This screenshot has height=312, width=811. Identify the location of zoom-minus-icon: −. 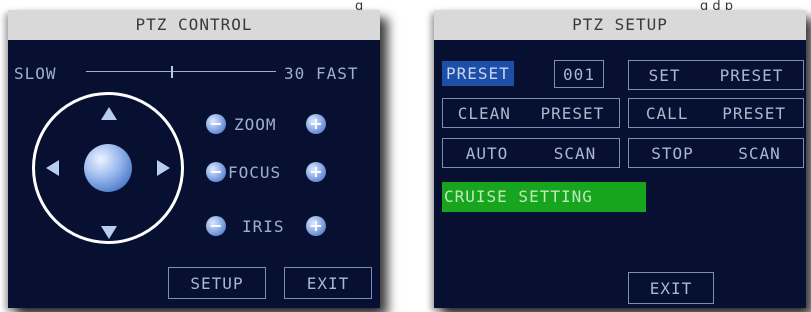
(216, 123).